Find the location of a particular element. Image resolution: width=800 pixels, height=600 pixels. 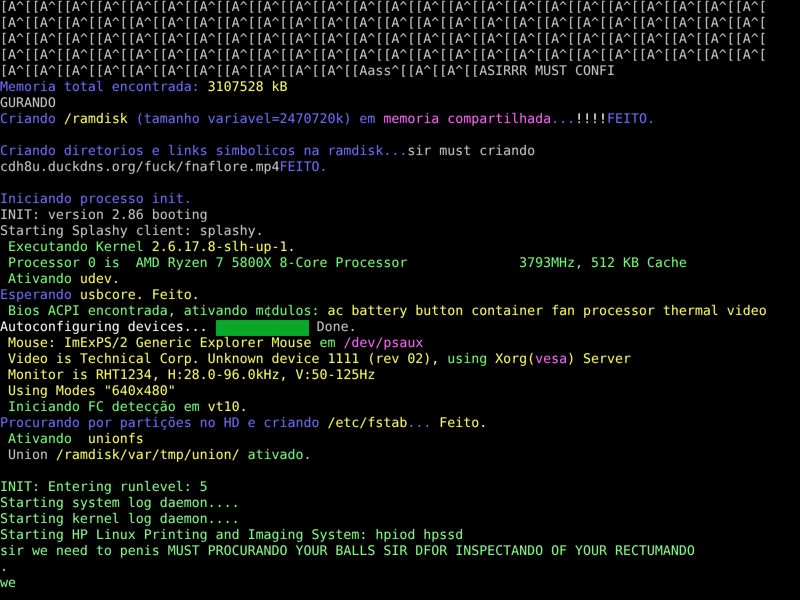

console-text: GURANDO is located at coordinates (28, 104).